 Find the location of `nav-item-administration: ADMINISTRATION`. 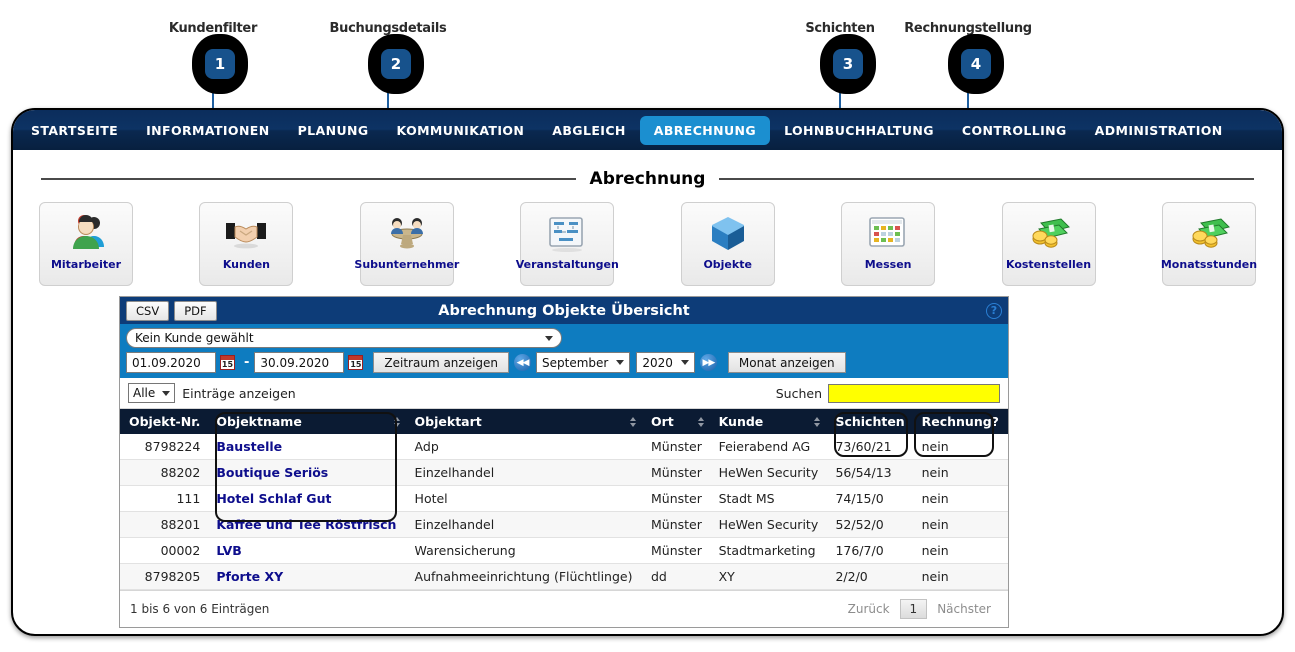

nav-item-administration: ADMINISTRATION is located at coordinates (1159, 130).